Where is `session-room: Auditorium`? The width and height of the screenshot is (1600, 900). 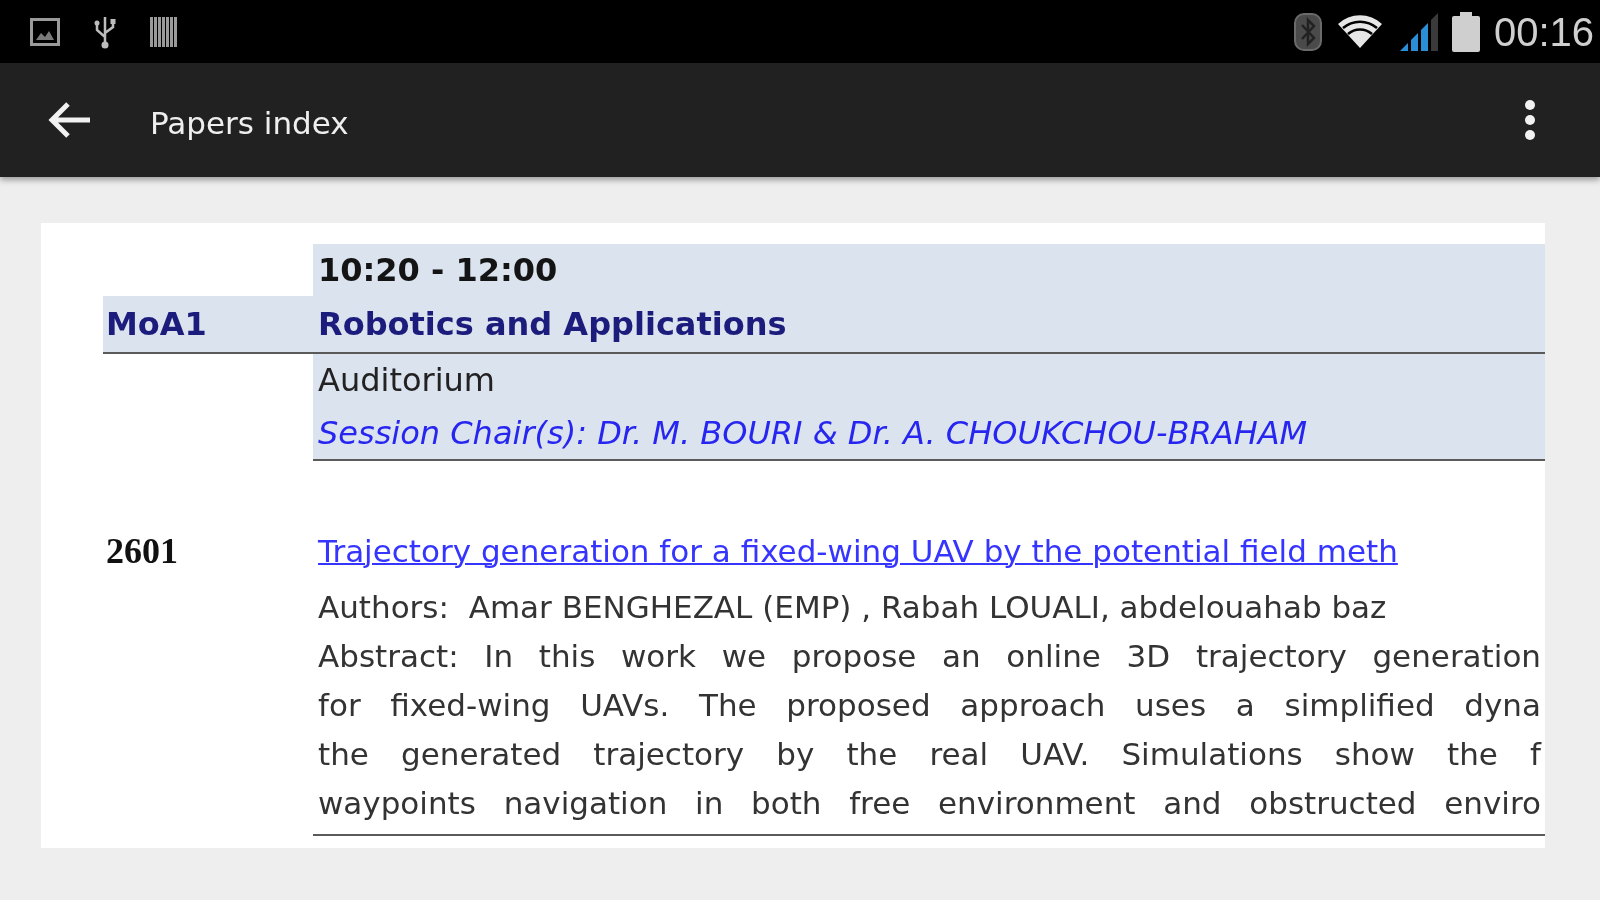 session-room: Auditorium is located at coordinates (929, 380).